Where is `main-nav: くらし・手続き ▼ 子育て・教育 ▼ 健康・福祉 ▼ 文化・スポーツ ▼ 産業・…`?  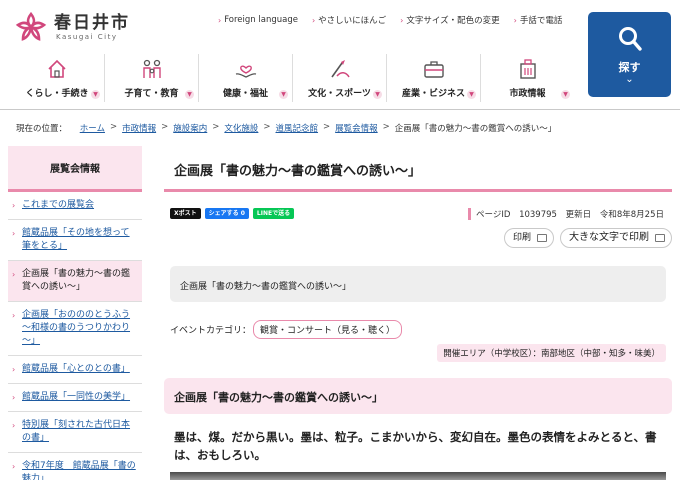 main-nav: くらし・手続き ▼ 子育て・教育 ▼ 健康・福祉 ▼ 文化・スポーツ ▼ 産業・… is located at coordinates (292, 78).